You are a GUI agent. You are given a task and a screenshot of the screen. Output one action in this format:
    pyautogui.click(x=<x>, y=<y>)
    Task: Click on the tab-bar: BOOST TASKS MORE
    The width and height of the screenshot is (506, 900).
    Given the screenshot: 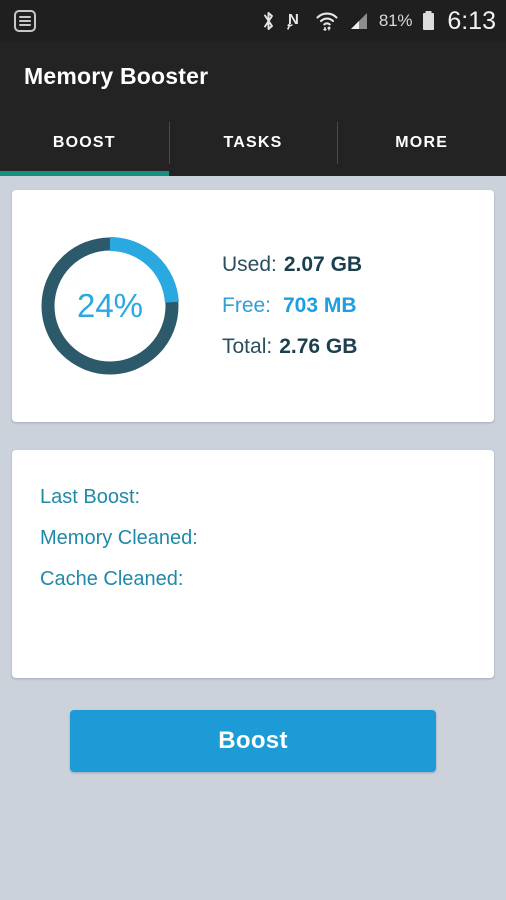 What is the action you would take?
    pyautogui.click(x=253, y=143)
    